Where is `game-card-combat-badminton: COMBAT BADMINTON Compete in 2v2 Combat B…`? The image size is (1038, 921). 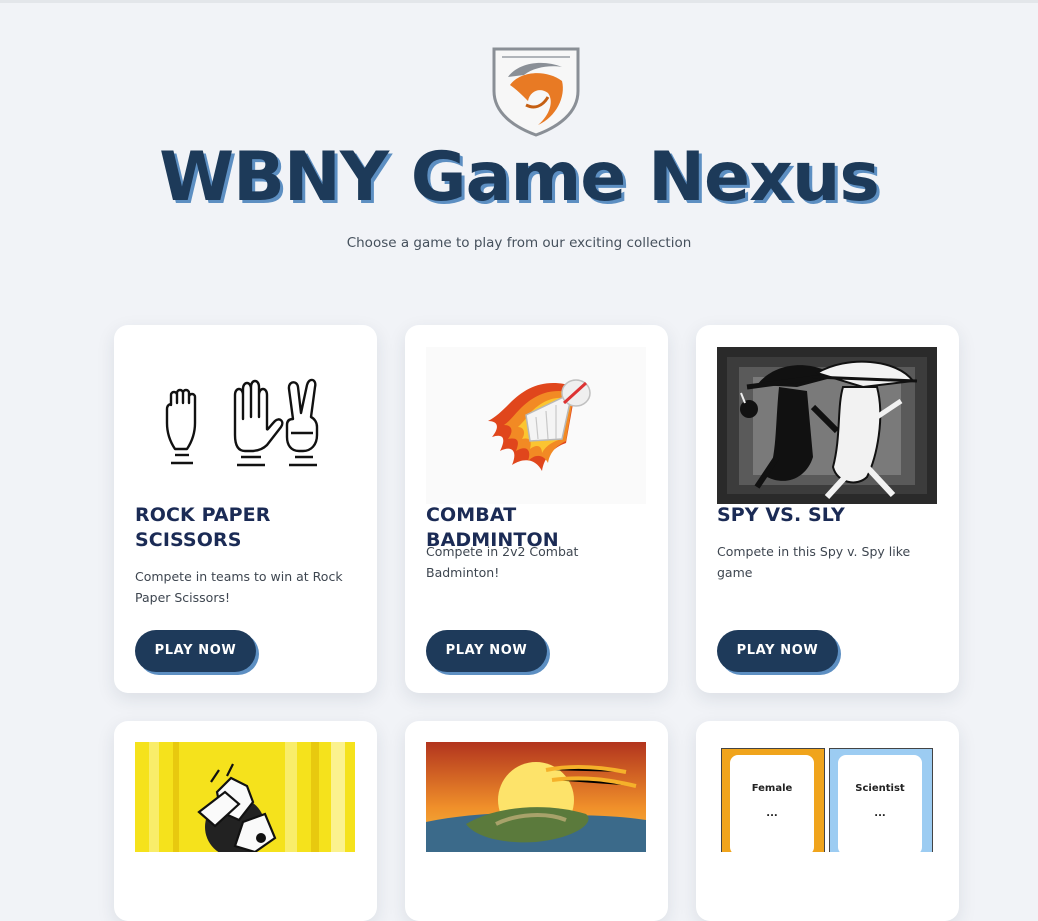 game-card-combat-badminton: COMBAT BADMINTON Compete in 2v2 Combat B… is located at coordinates (536, 509).